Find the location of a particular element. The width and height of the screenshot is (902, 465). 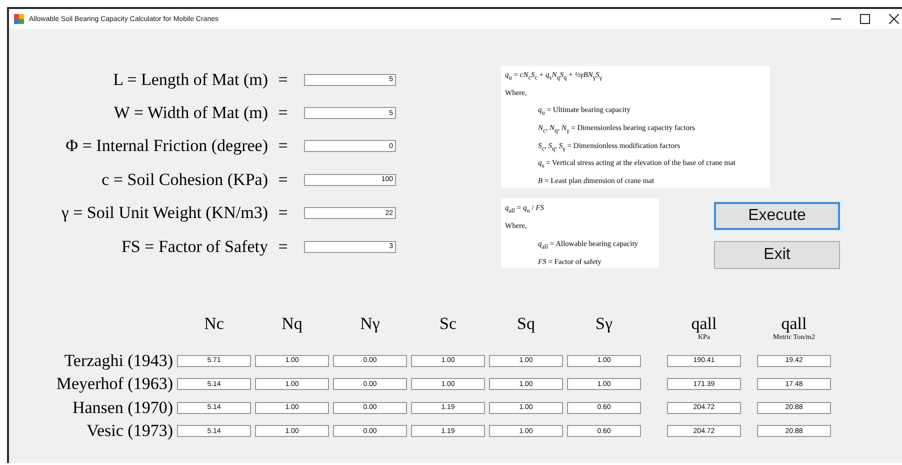

row-label: Meyerhof (1963) is located at coordinates (114, 384).